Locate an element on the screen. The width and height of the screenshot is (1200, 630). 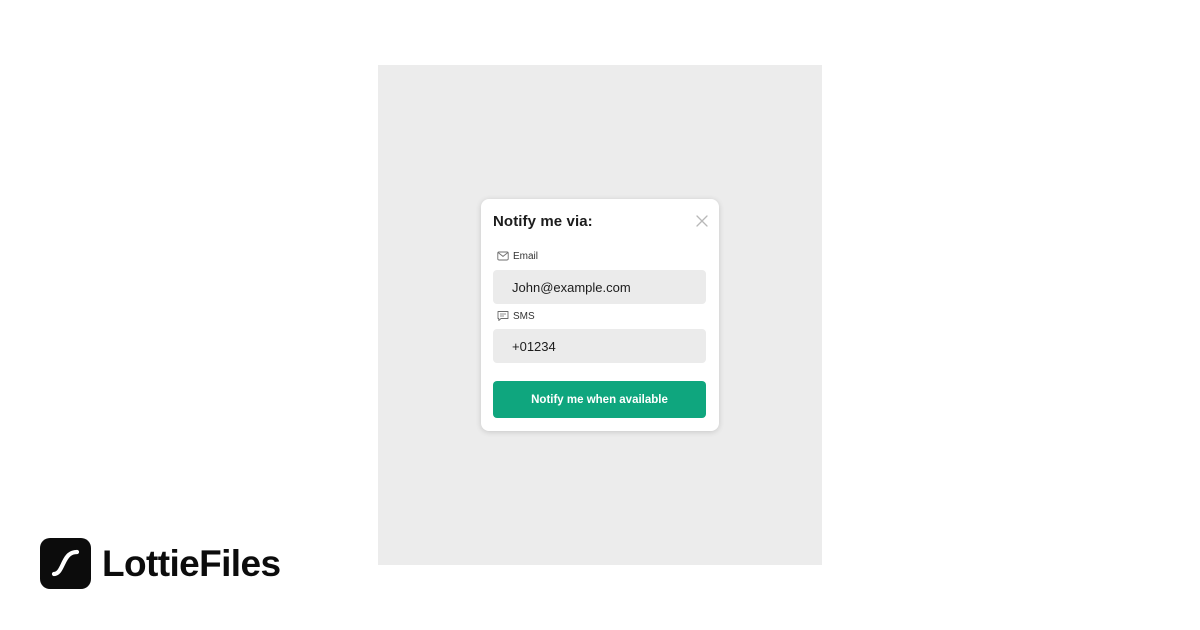
brand: LottieFiles is located at coordinates (160, 563).